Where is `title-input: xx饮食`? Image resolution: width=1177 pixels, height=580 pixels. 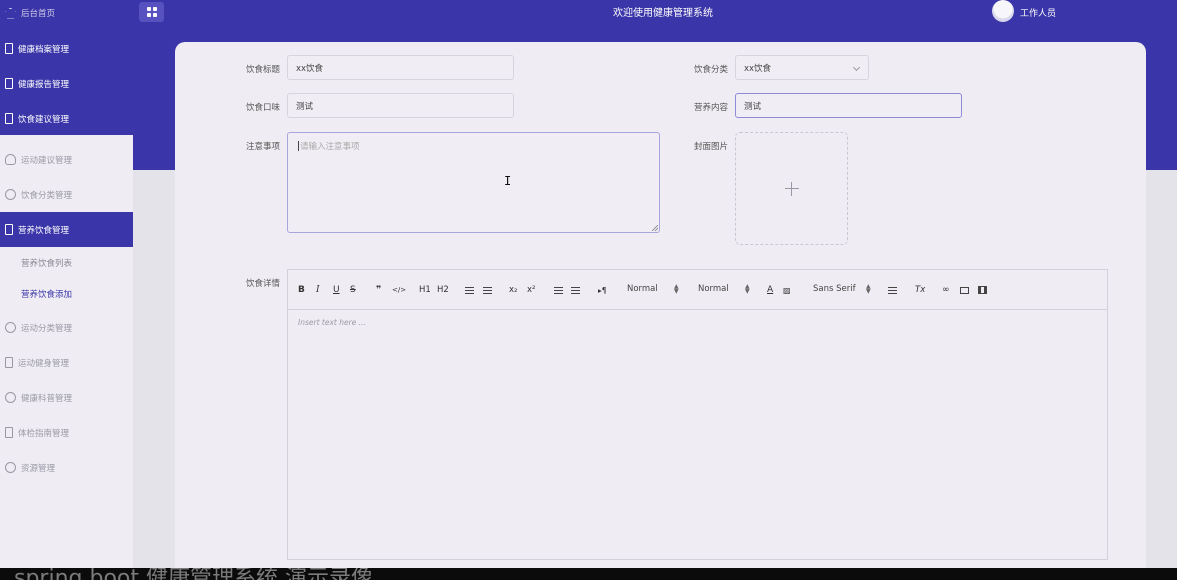 title-input: xx饮食 is located at coordinates (400, 67).